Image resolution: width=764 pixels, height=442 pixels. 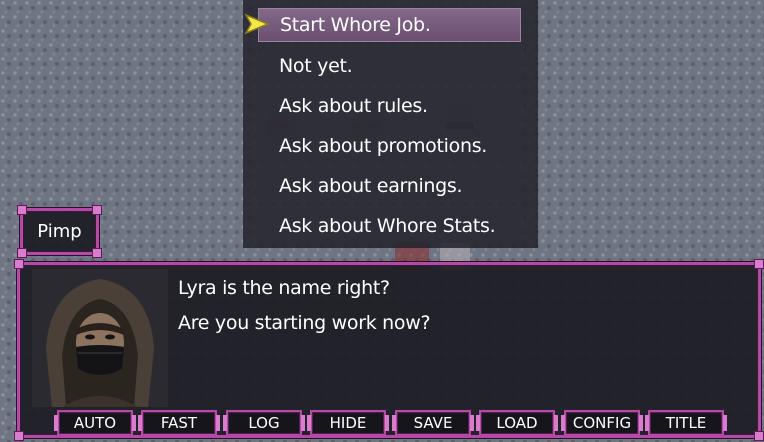 What do you see at coordinates (686, 423) in the screenshot?
I see `title-button: TITLE` at bounding box center [686, 423].